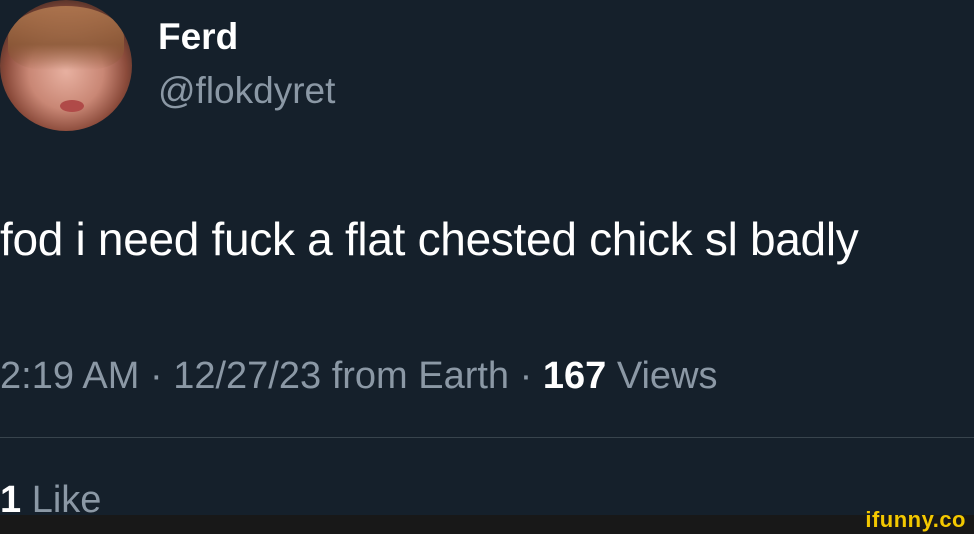  I want to click on tweet-date: 12/27/23, so click(247, 376).